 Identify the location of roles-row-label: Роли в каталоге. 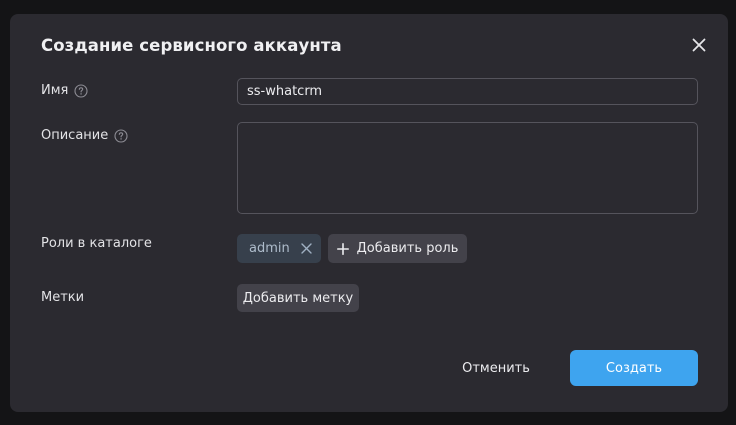
(96, 243).